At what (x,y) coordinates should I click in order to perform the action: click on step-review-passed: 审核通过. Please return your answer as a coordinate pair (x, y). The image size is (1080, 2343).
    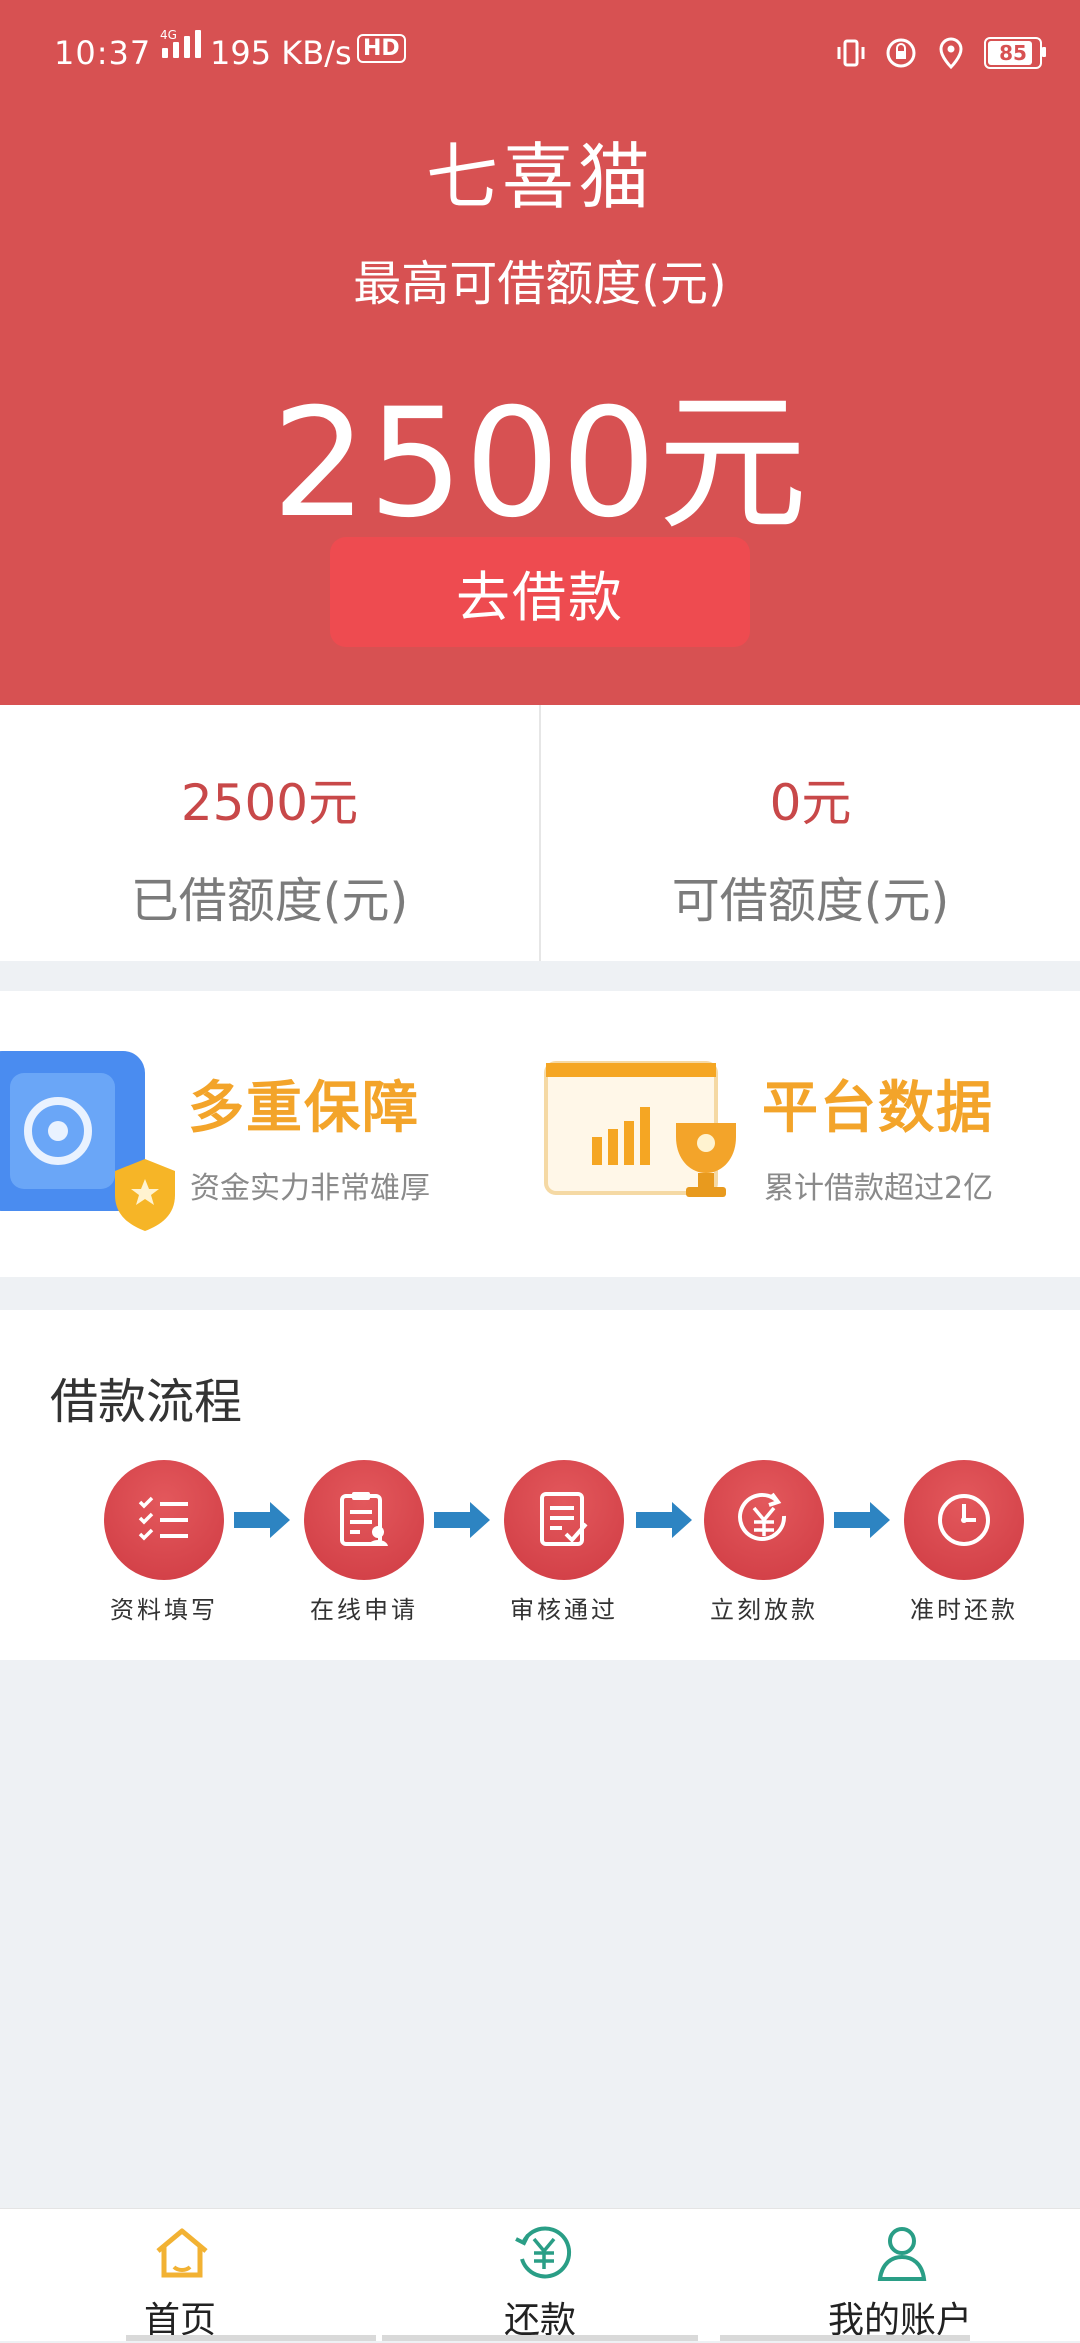
    Looking at the image, I should click on (564, 1542).